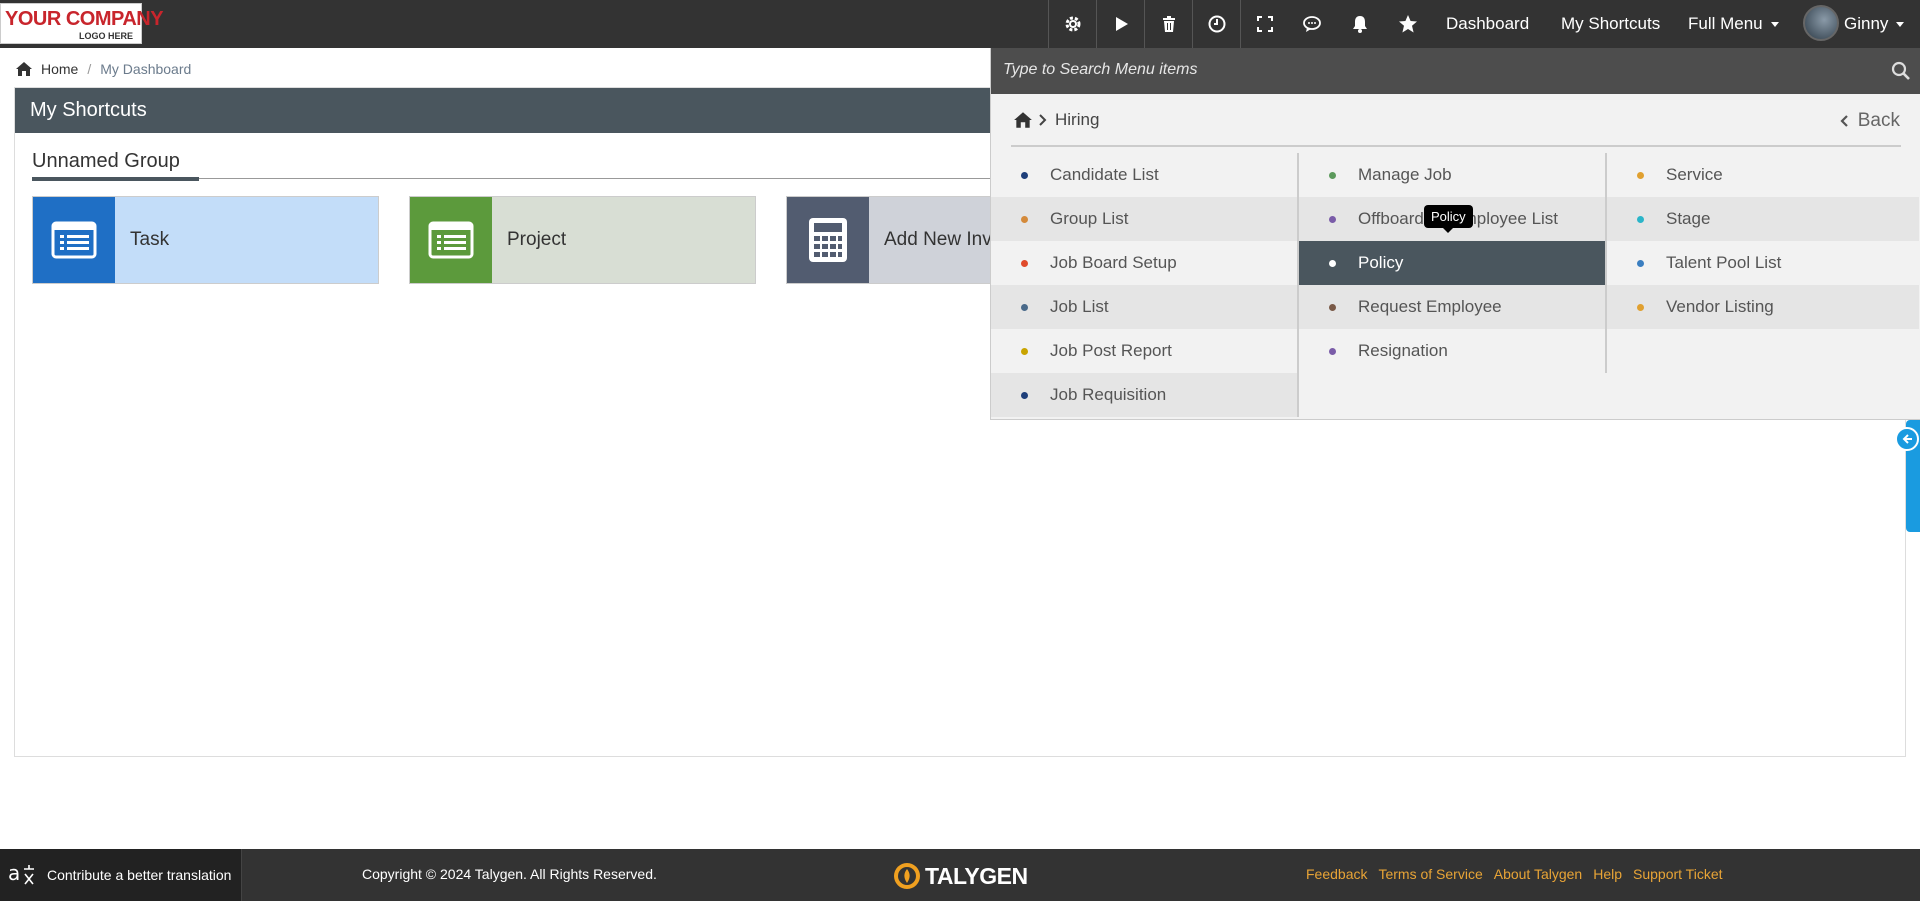  I want to click on menu-item: Job Post Report, so click(1144, 351).